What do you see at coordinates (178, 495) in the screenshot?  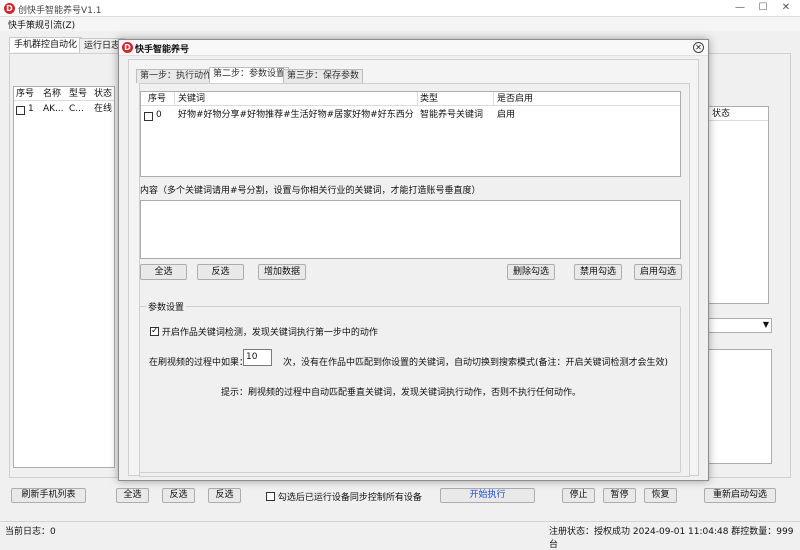 I see `invert-devices-button: 反选` at bounding box center [178, 495].